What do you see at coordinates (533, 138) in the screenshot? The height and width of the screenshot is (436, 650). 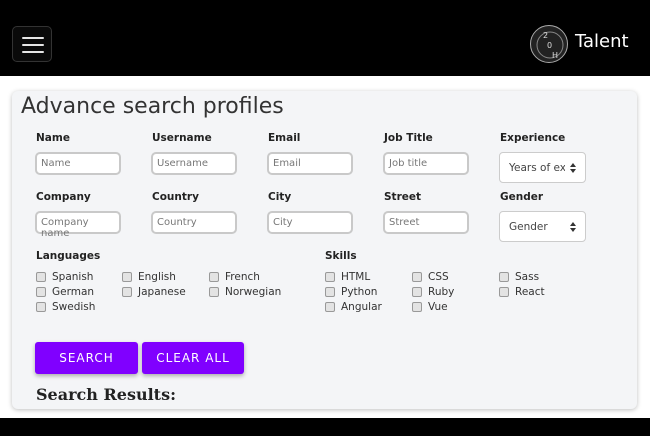 I see `experience-label: Experience` at bounding box center [533, 138].